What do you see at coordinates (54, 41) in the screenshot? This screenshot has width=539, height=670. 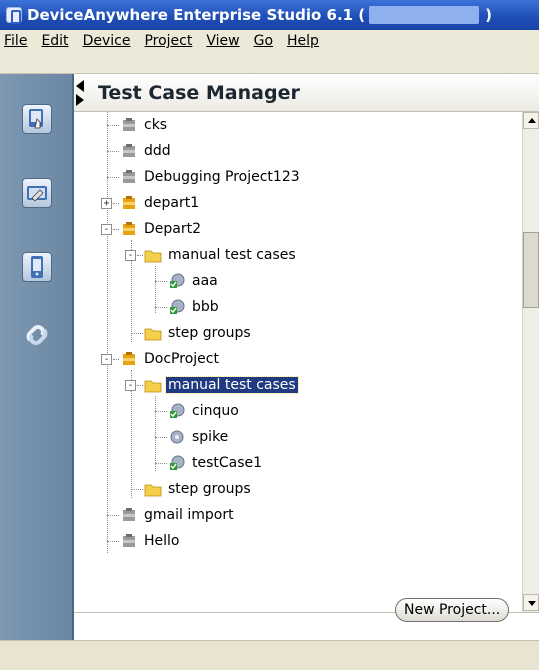 I see `menu-edit: Edit` at bounding box center [54, 41].